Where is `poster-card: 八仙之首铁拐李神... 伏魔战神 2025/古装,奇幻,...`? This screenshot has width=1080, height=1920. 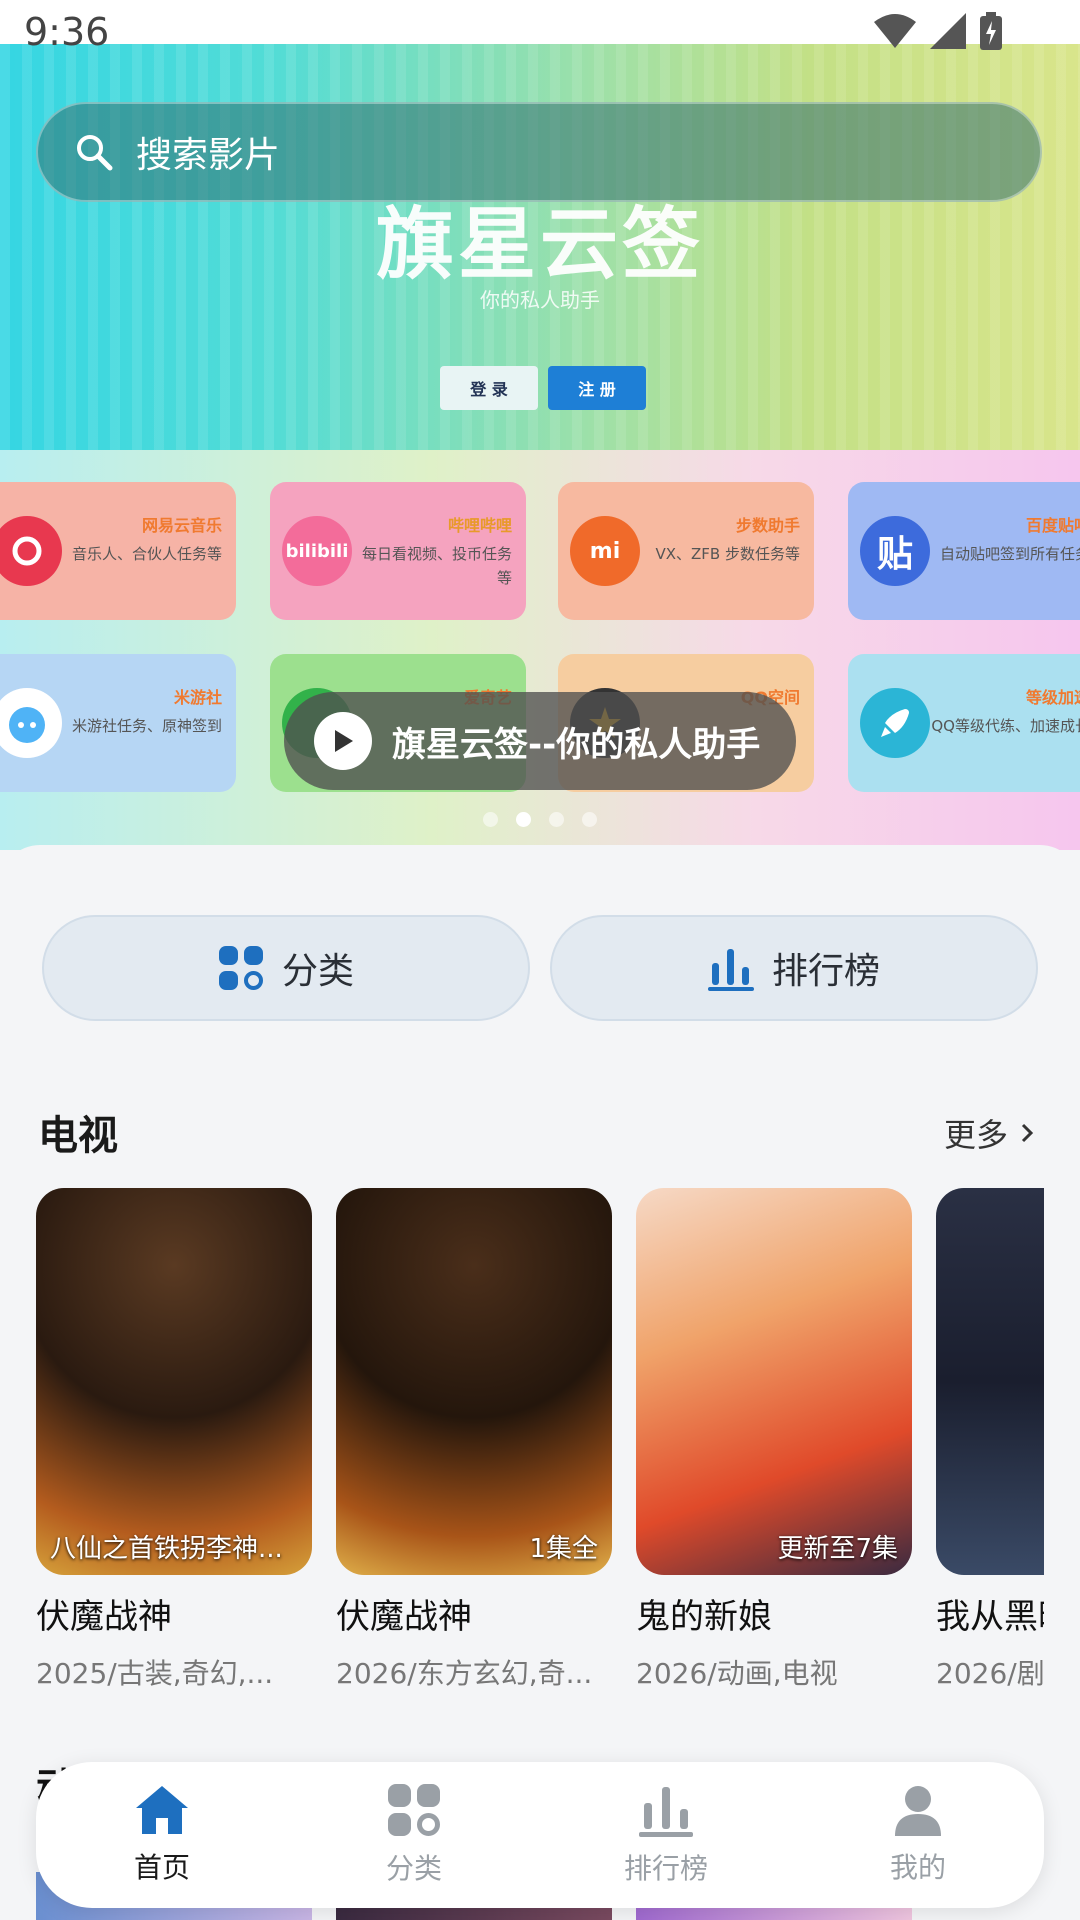
poster-card: 八仙之首铁拐李神... 伏魔战神 2025/古装,奇幻,... is located at coordinates (174, 1440).